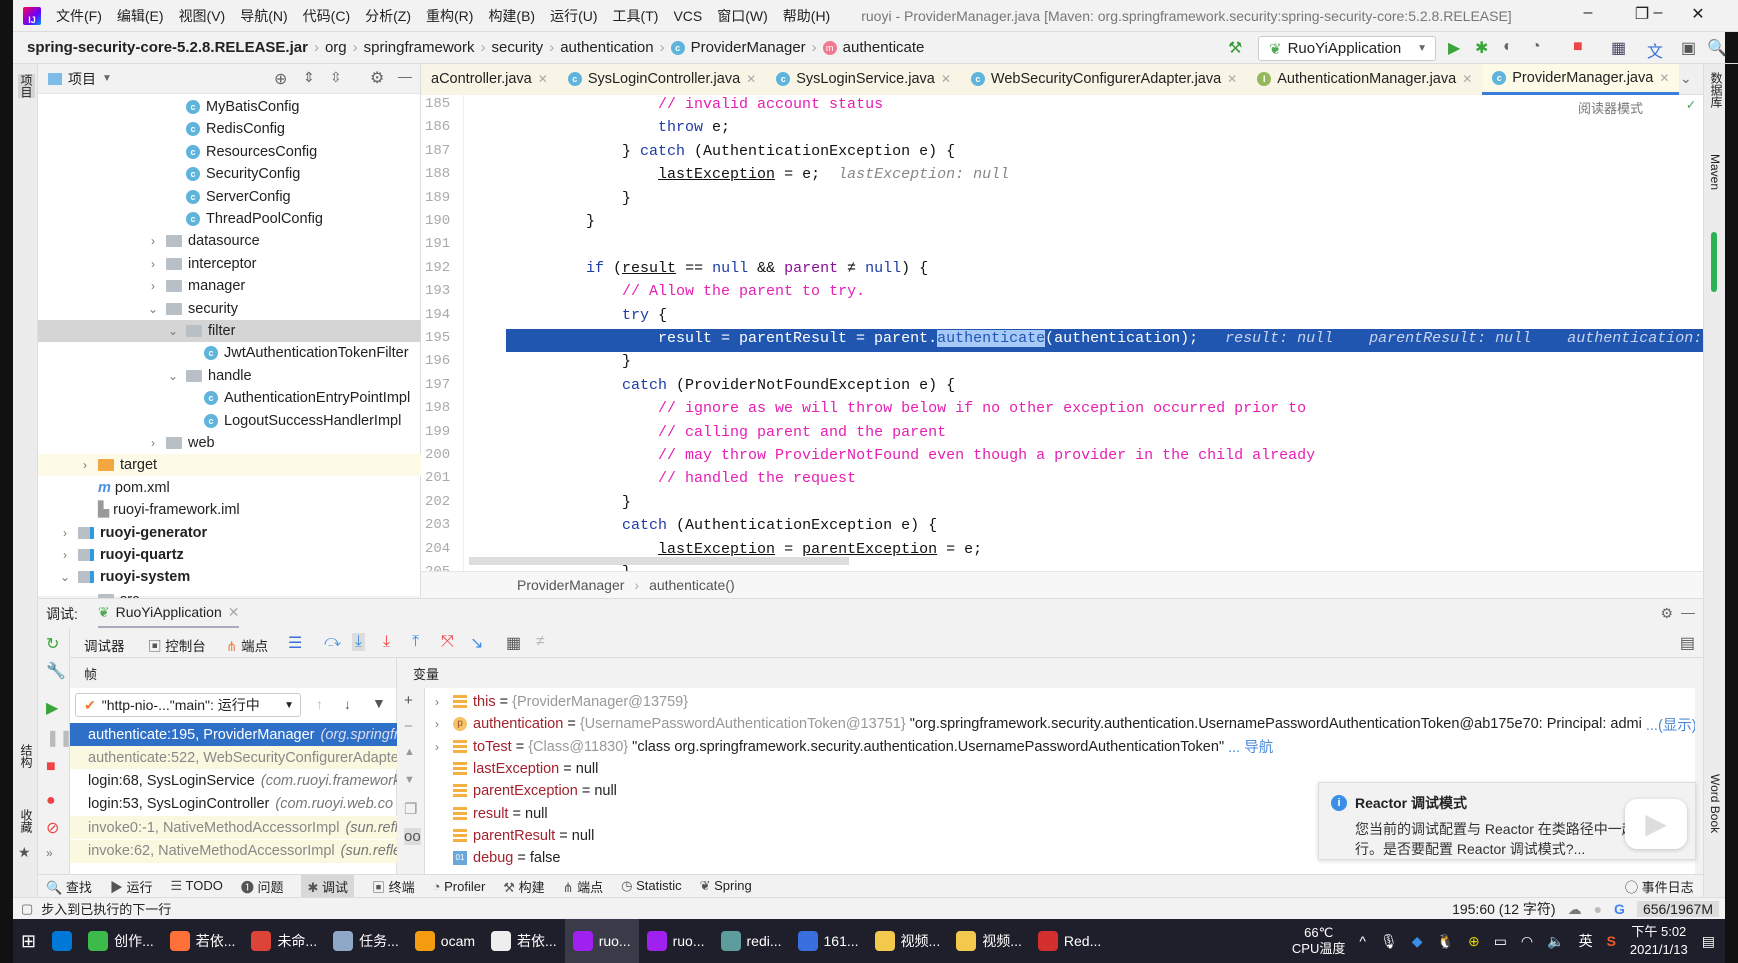  Describe the element at coordinates (486, 814) in the screenshot. I see `variable-row: result = null` at that location.